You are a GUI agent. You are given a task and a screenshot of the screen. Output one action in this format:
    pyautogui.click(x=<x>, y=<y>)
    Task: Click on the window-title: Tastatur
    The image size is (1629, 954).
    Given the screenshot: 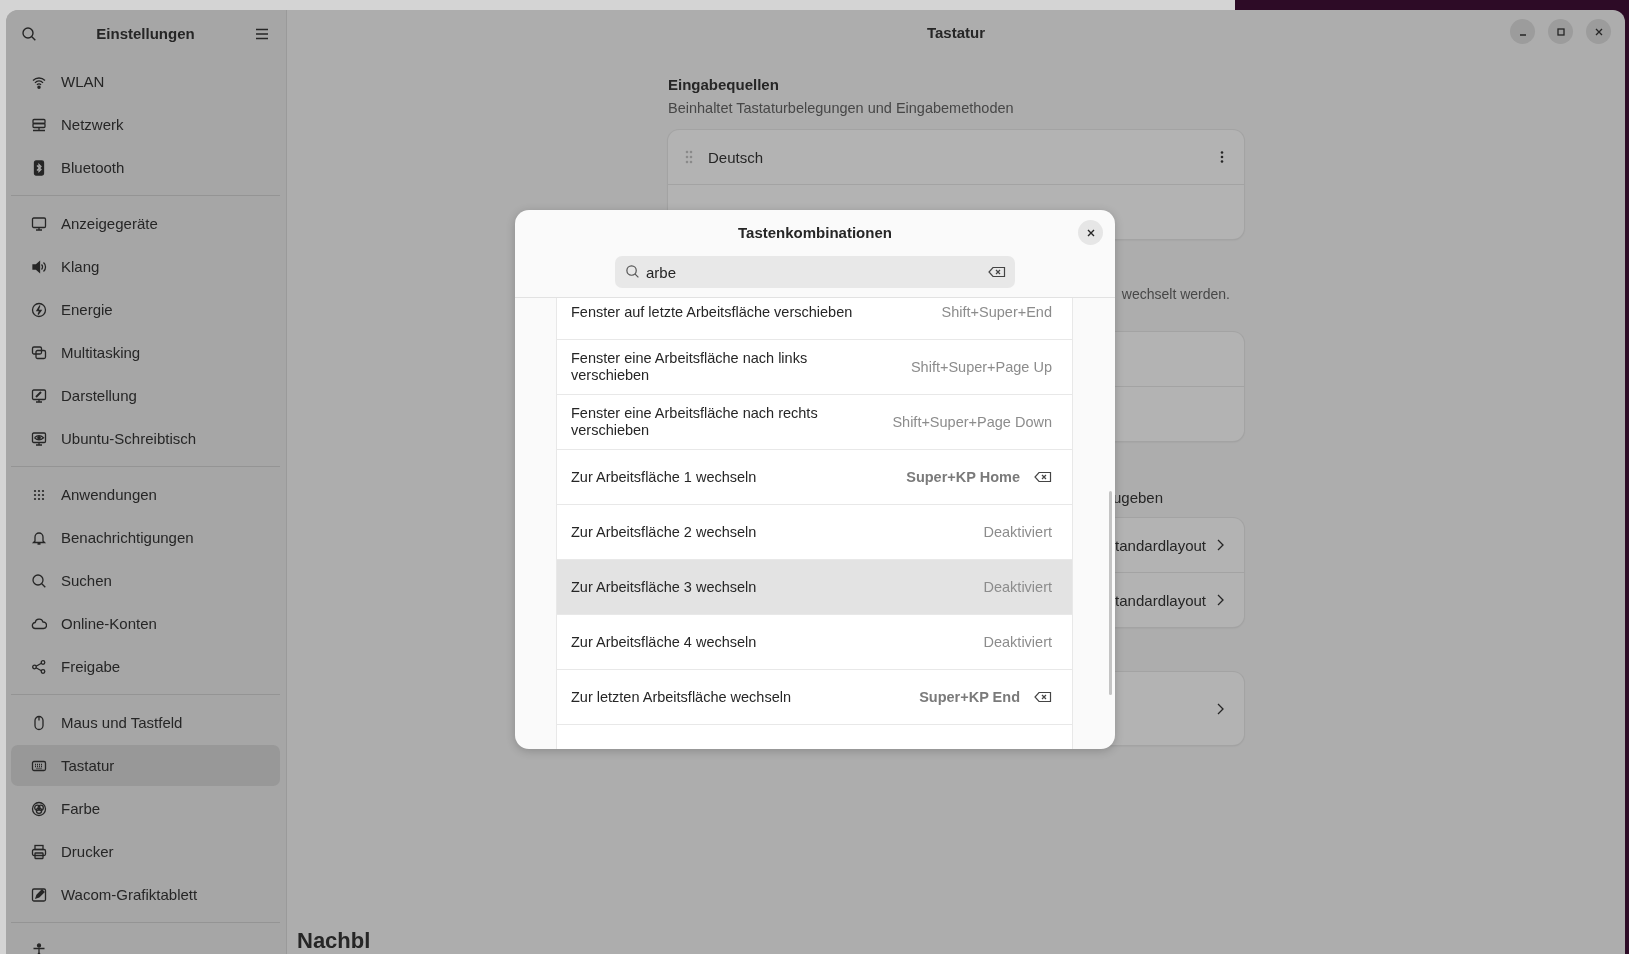 What is the action you would take?
    pyautogui.click(x=956, y=32)
    